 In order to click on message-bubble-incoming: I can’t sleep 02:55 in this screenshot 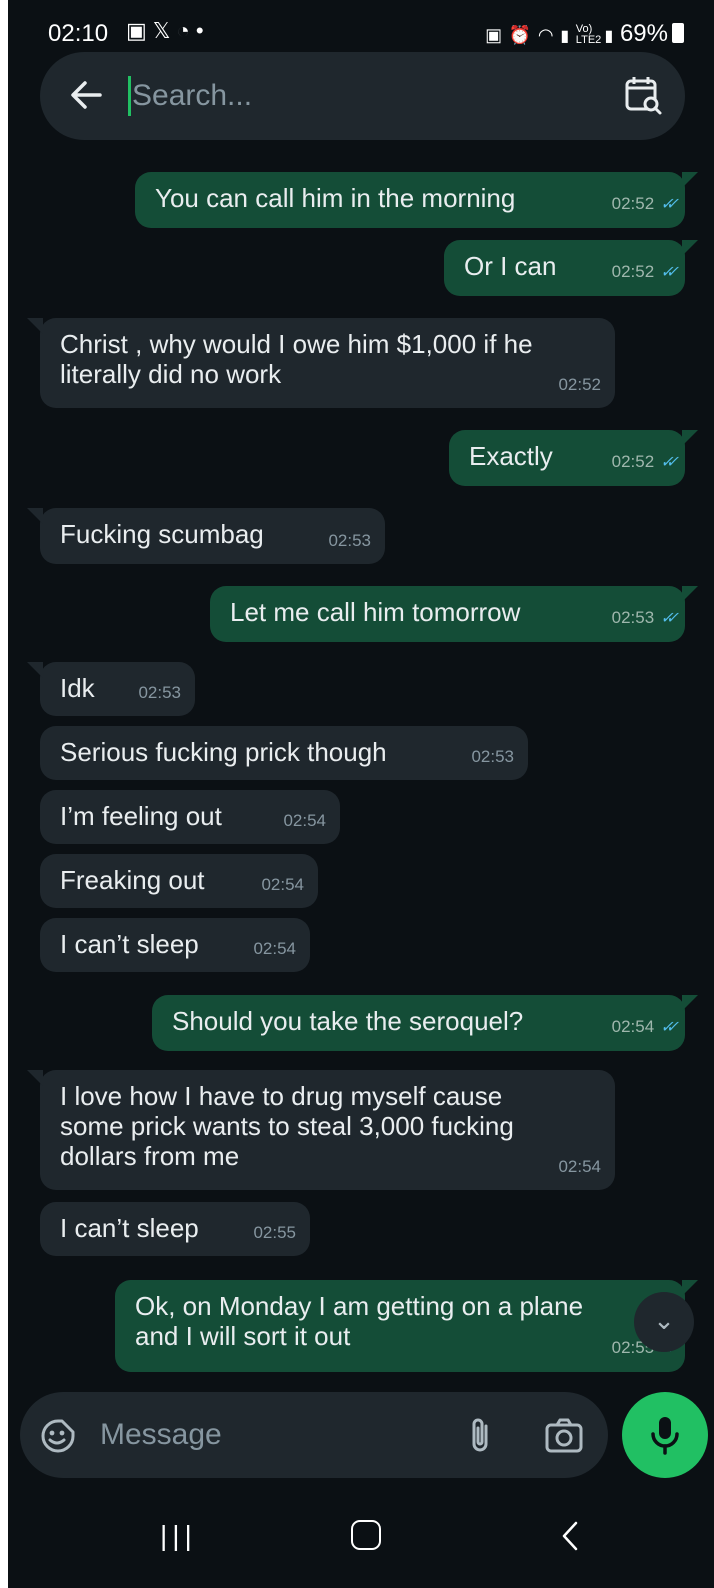, I will do `click(175, 1229)`.